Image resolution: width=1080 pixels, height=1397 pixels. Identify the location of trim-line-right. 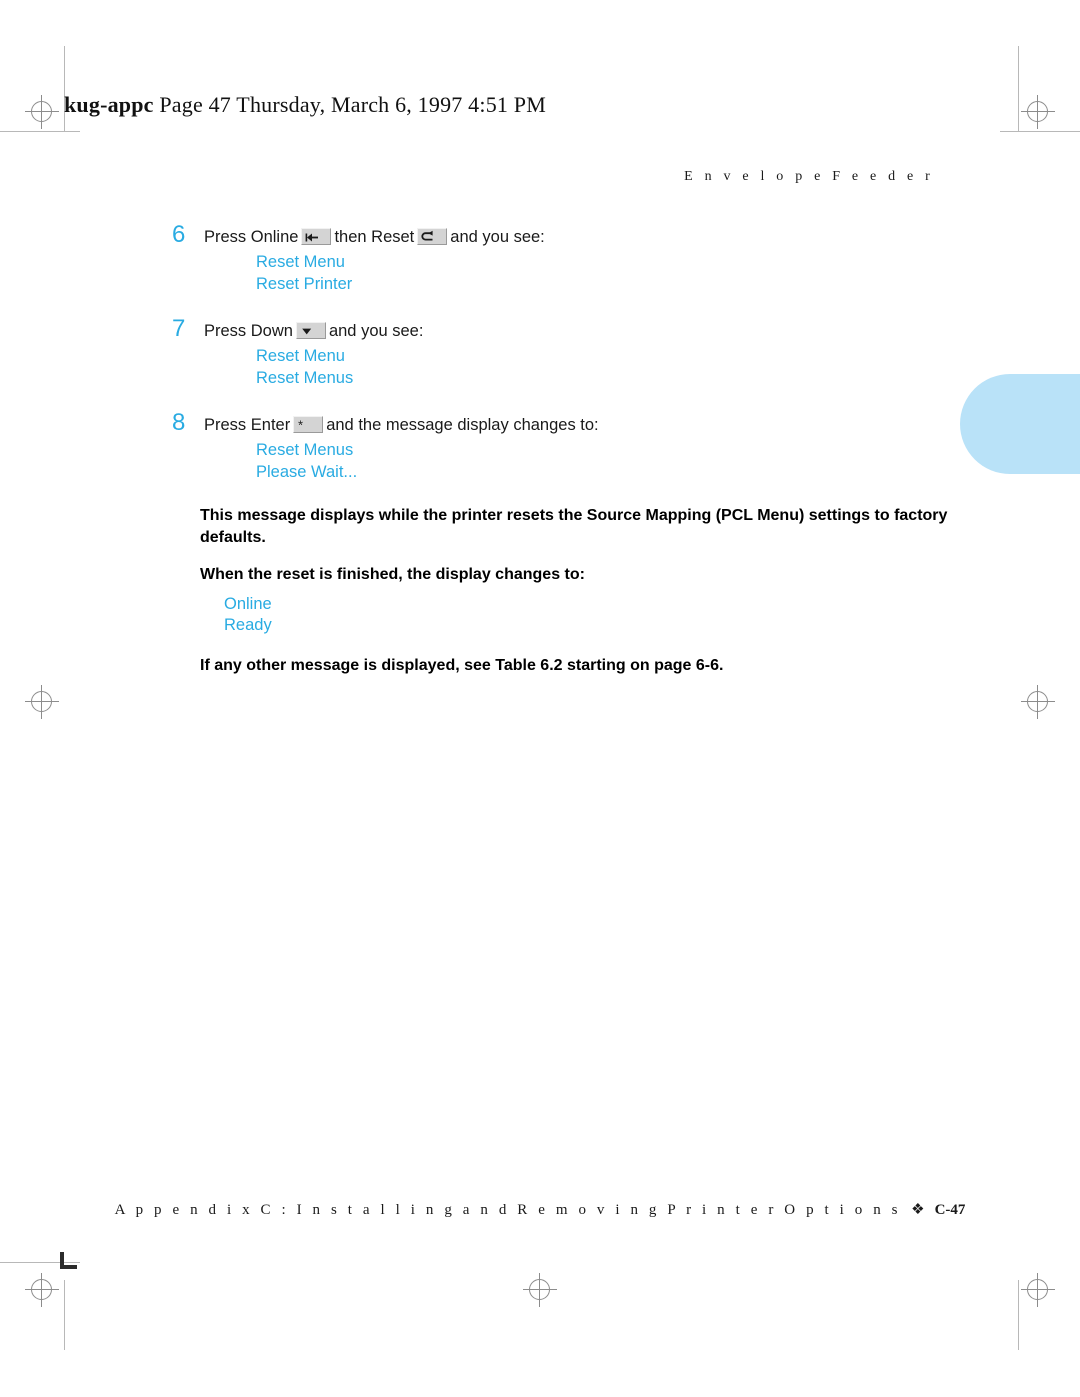
(1018, 89).